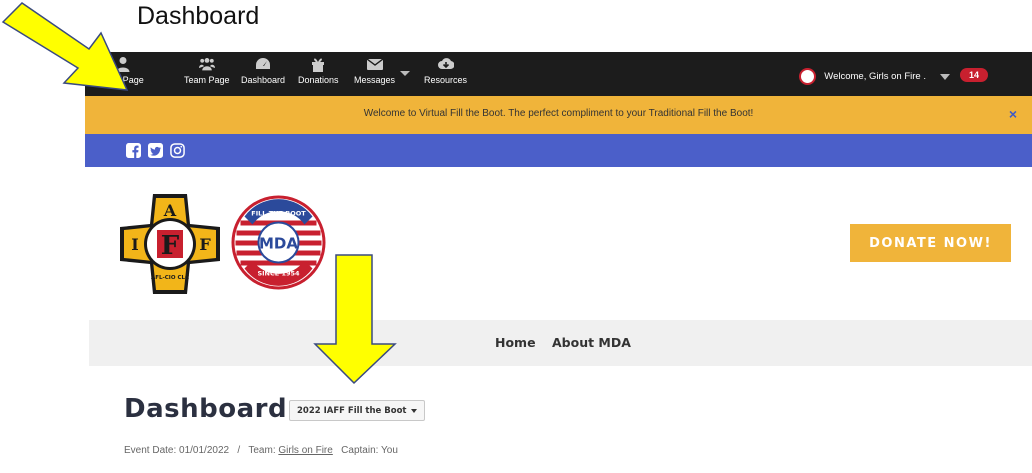 This screenshot has height=473, width=1032. I want to click on iaff-subtitle: AFL-CIO CLC, so click(170, 278).